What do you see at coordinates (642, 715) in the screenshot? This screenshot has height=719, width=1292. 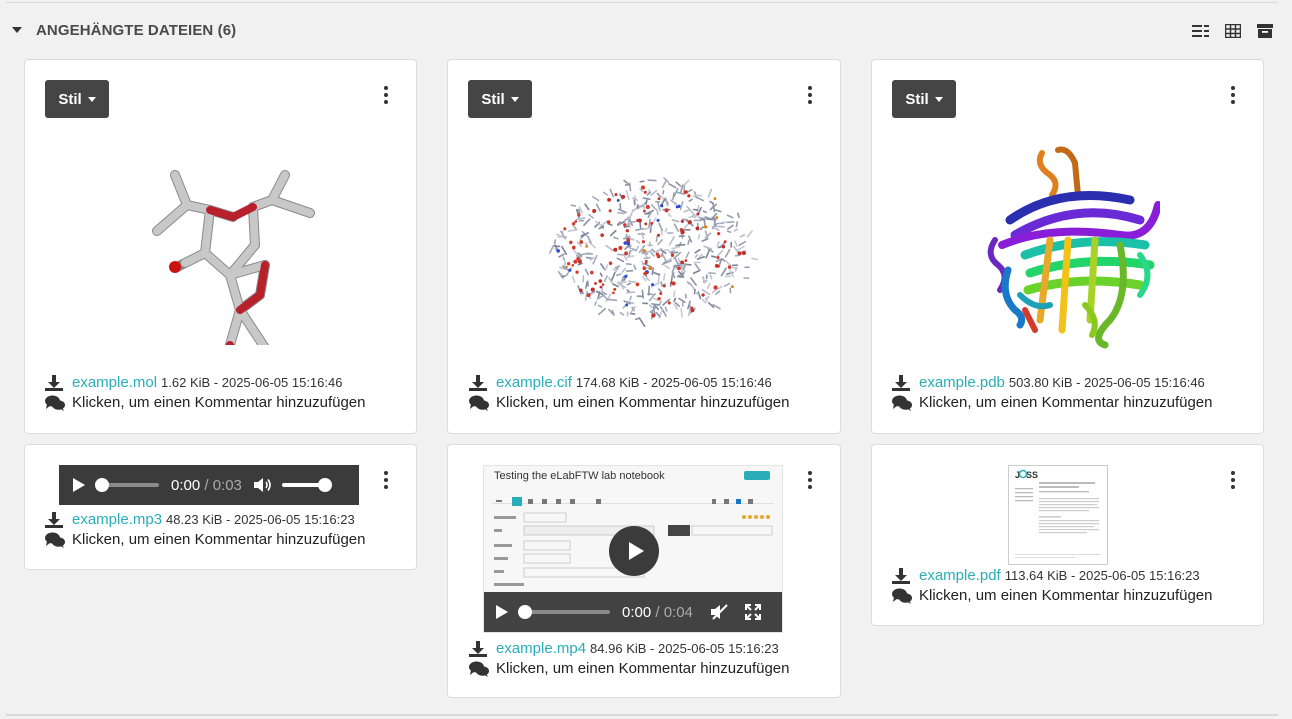 I see `bottom-divider` at bounding box center [642, 715].